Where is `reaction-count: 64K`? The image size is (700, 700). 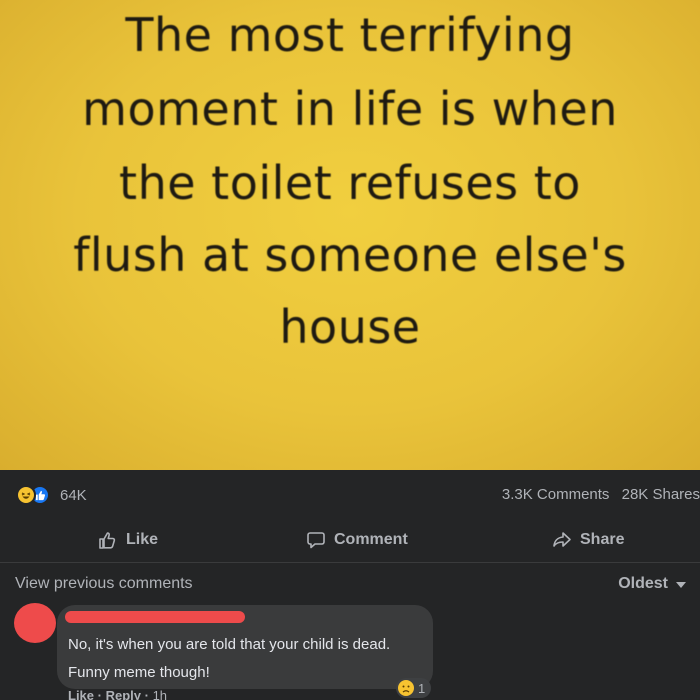
reaction-count: 64K is located at coordinates (73, 495).